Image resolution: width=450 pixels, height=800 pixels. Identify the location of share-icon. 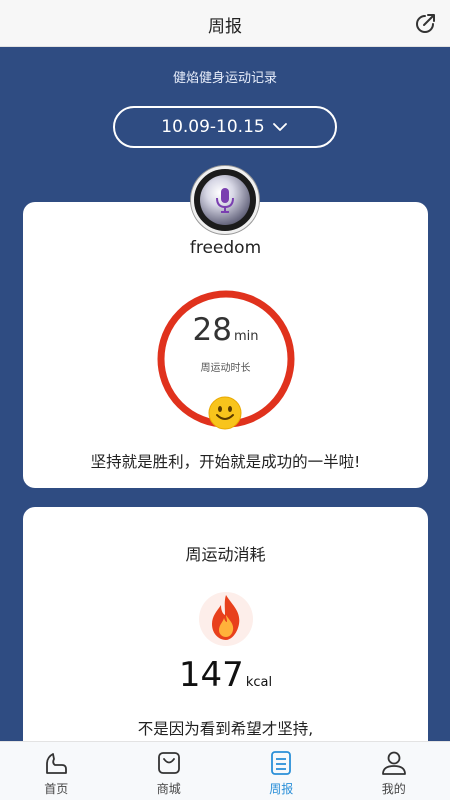
(425, 24).